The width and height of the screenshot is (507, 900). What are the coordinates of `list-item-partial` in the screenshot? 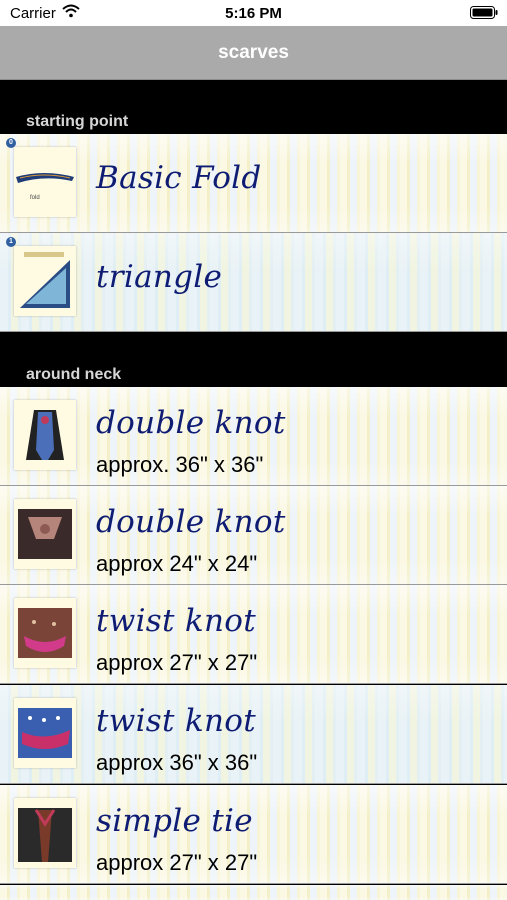 It's located at (253, 892).